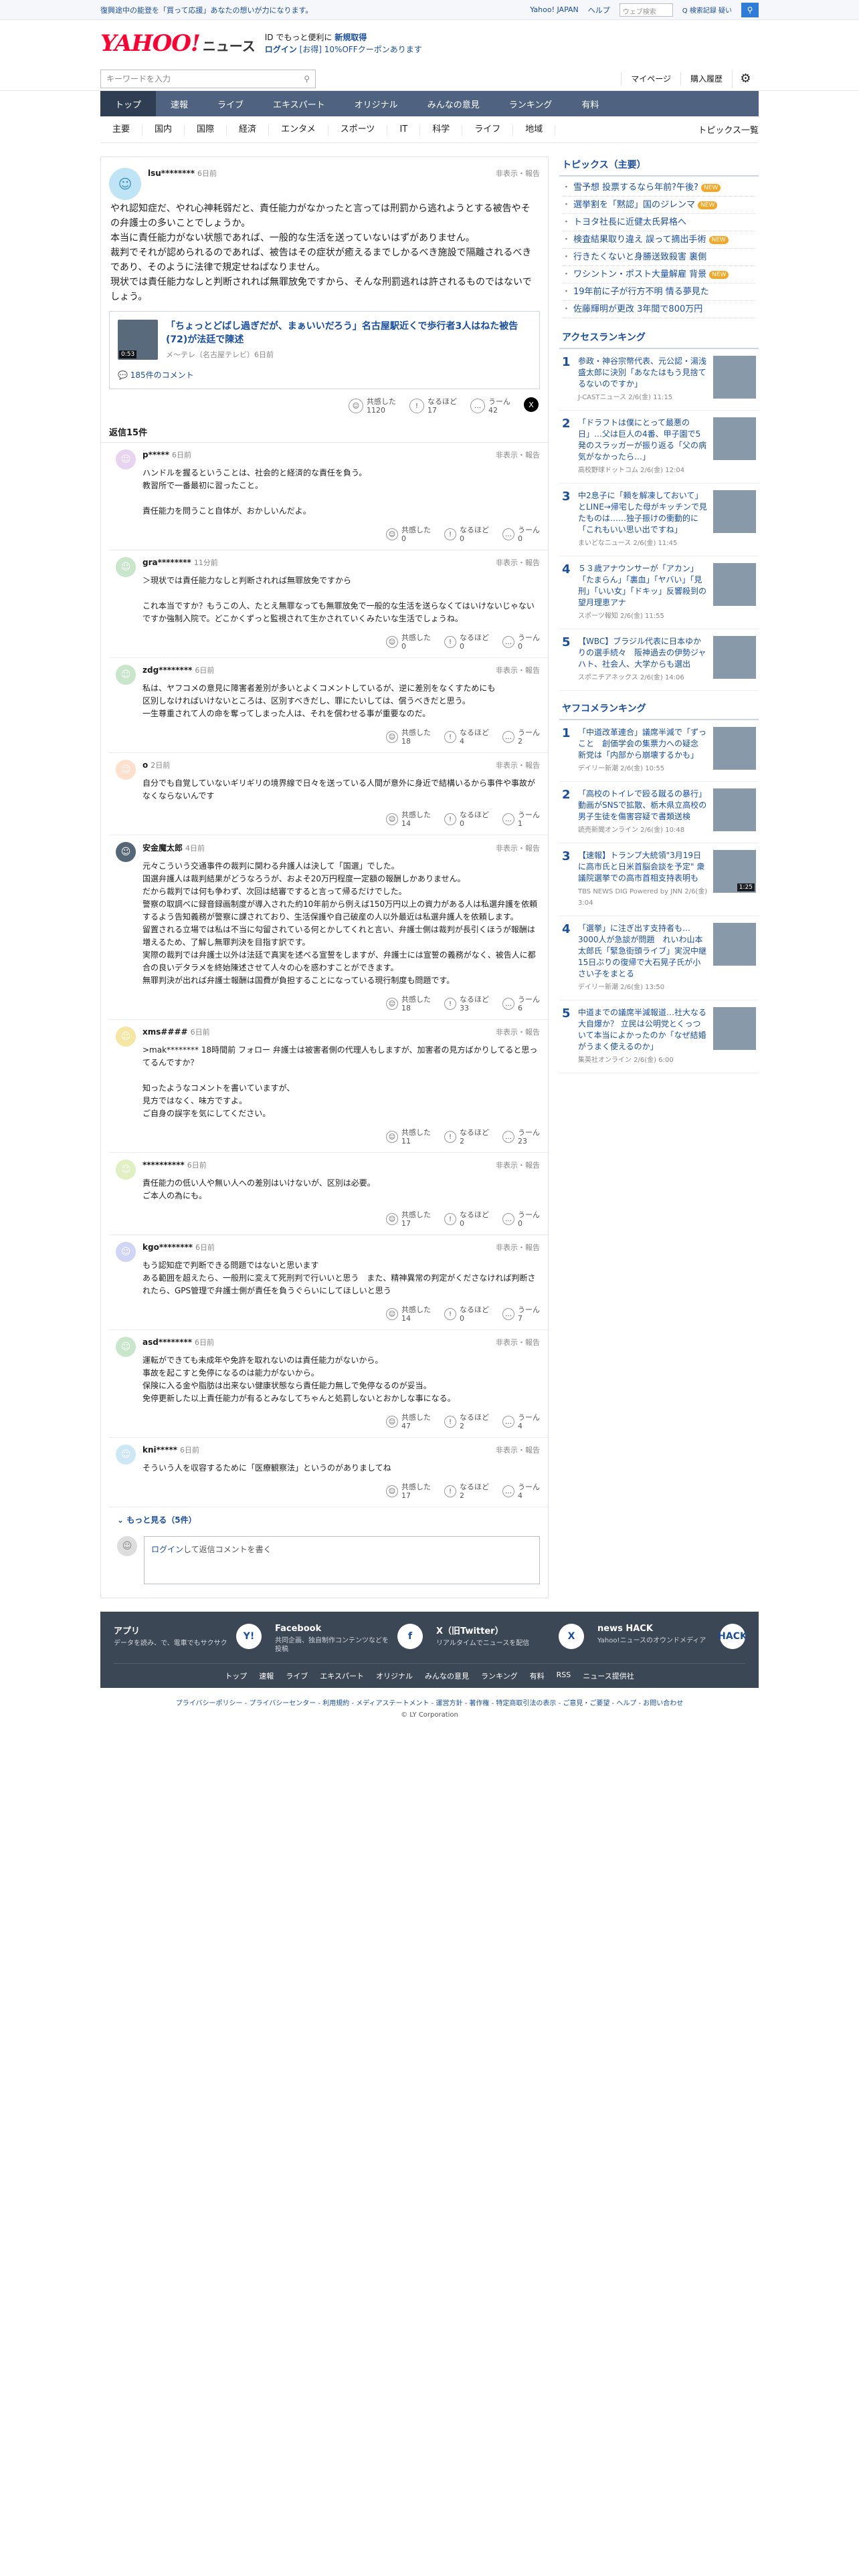 This screenshot has width=859, height=2576. I want to click on footer-link: 速報, so click(266, 1676).